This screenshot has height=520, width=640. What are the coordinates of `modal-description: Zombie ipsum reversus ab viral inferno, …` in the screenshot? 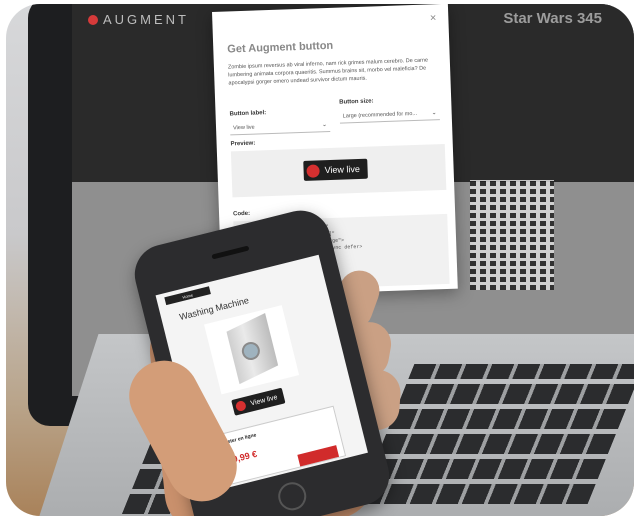 It's located at (328, 72).